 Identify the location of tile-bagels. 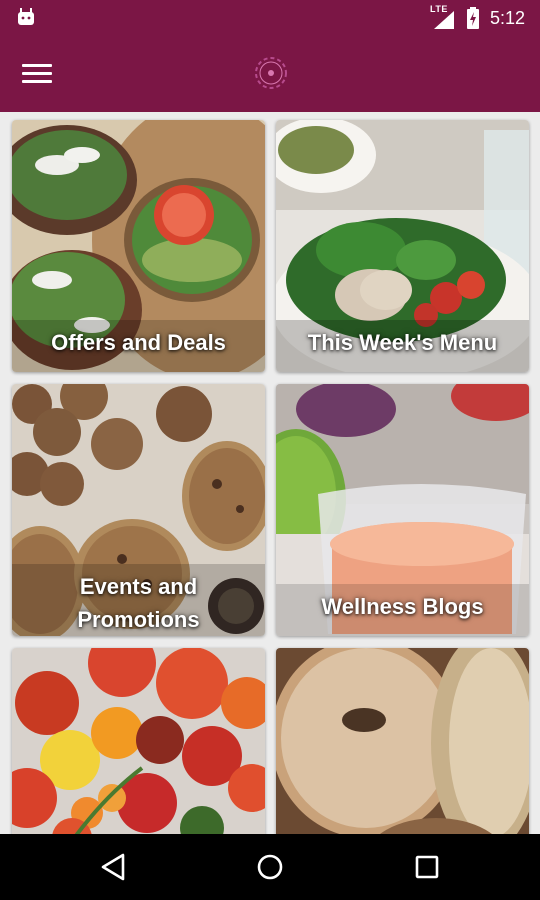
(402, 741).